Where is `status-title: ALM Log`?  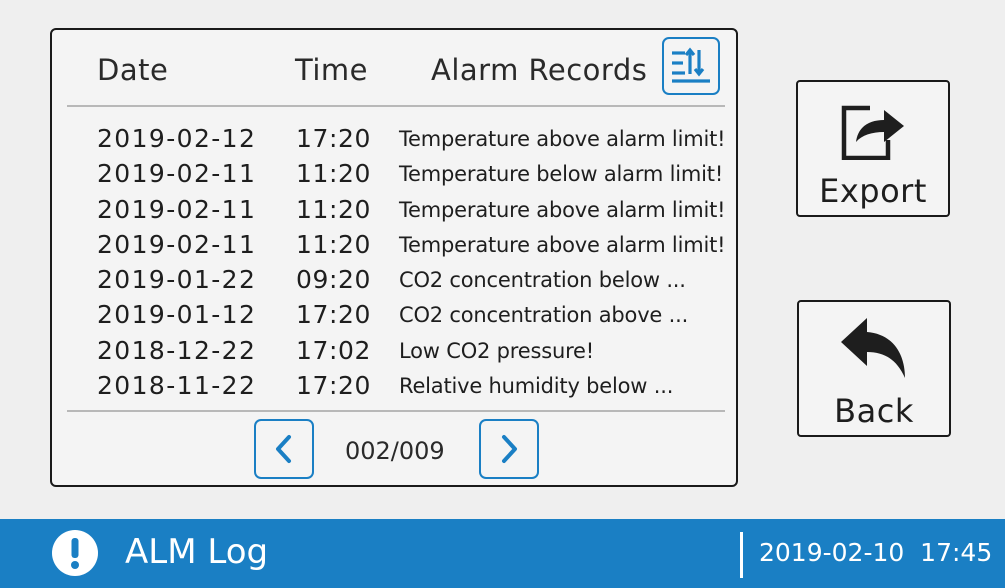
status-title: ALM Log is located at coordinates (197, 552).